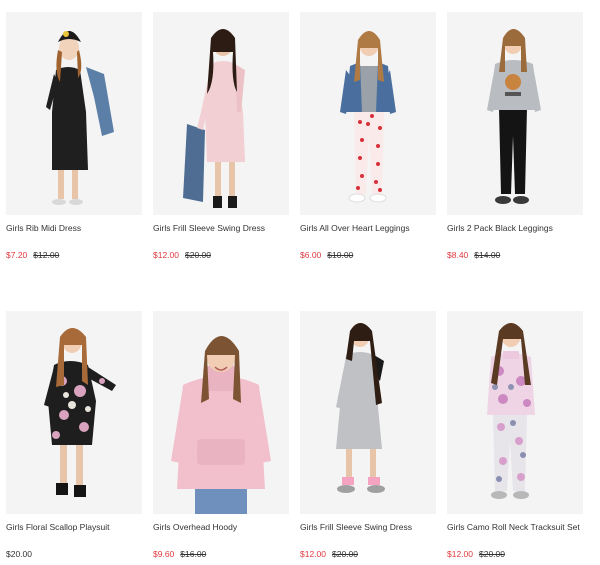 The image size is (600, 565). I want to click on price-row: $9.60 $16.00, so click(179, 554).